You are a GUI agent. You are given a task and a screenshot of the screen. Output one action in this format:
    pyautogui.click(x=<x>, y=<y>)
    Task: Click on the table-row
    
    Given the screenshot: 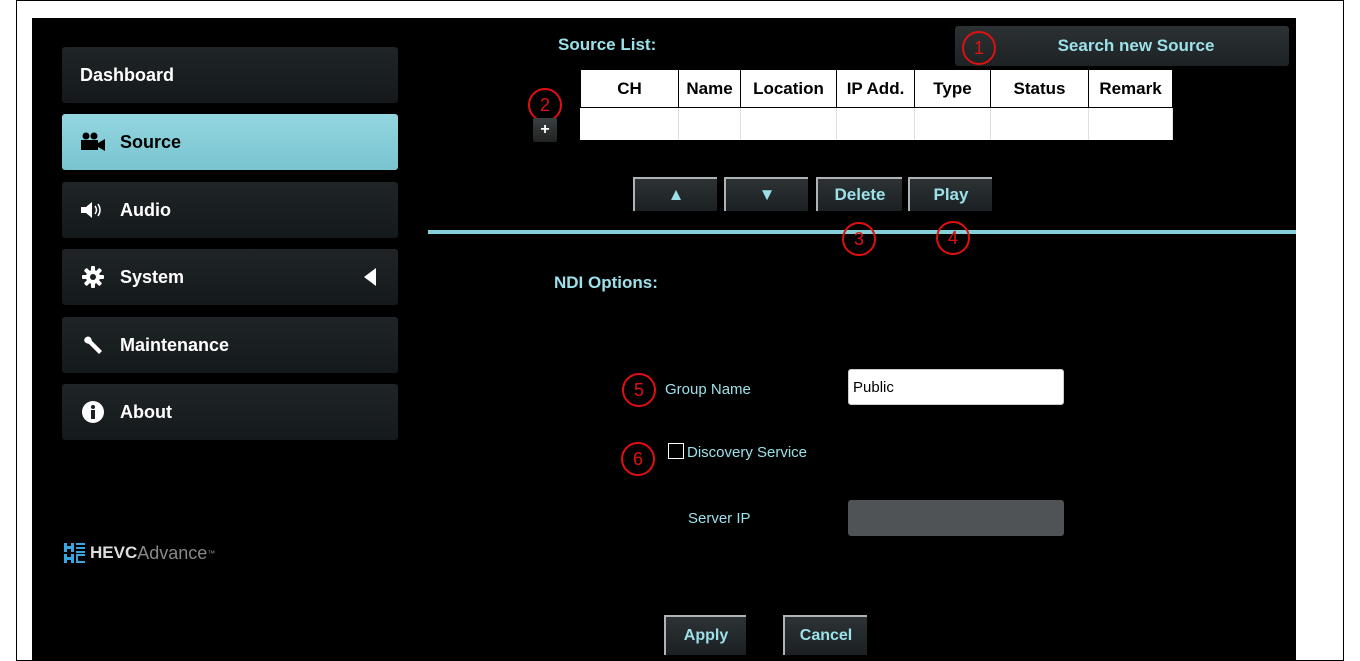 What is the action you would take?
    pyautogui.click(x=876, y=123)
    